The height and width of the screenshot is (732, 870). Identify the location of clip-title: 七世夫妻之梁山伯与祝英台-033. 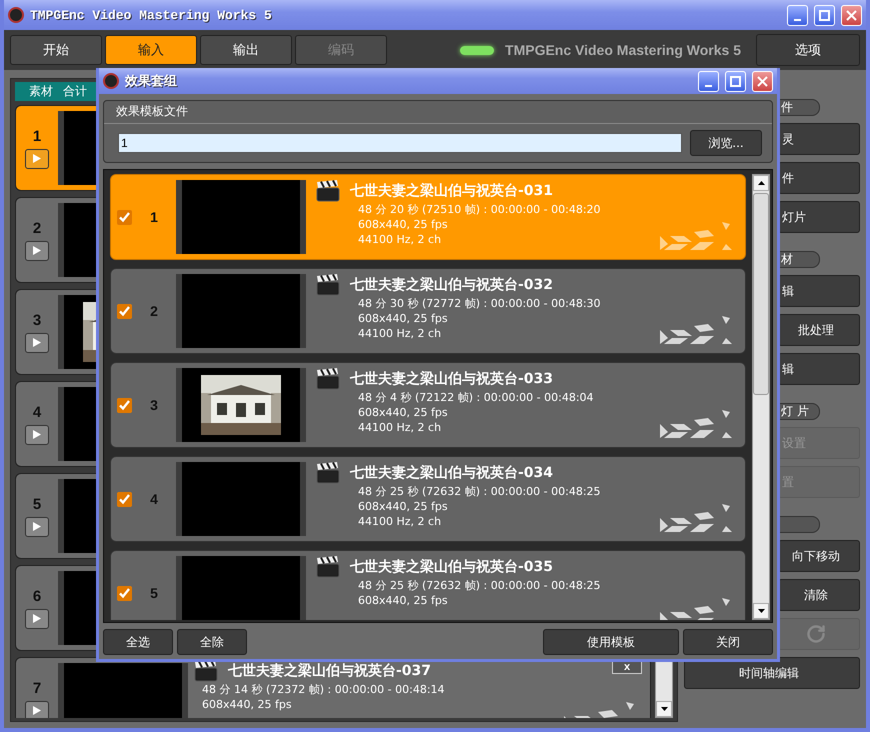
(452, 379).